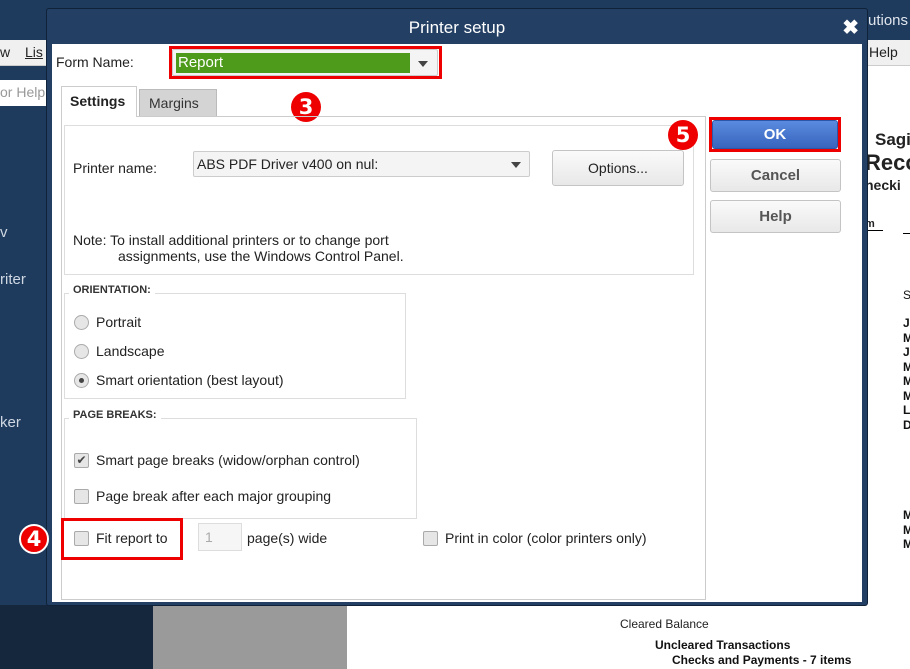  Describe the element at coordinates (95, 62) in the screenshot. I see `form-name-label: Form Name:` at that location.